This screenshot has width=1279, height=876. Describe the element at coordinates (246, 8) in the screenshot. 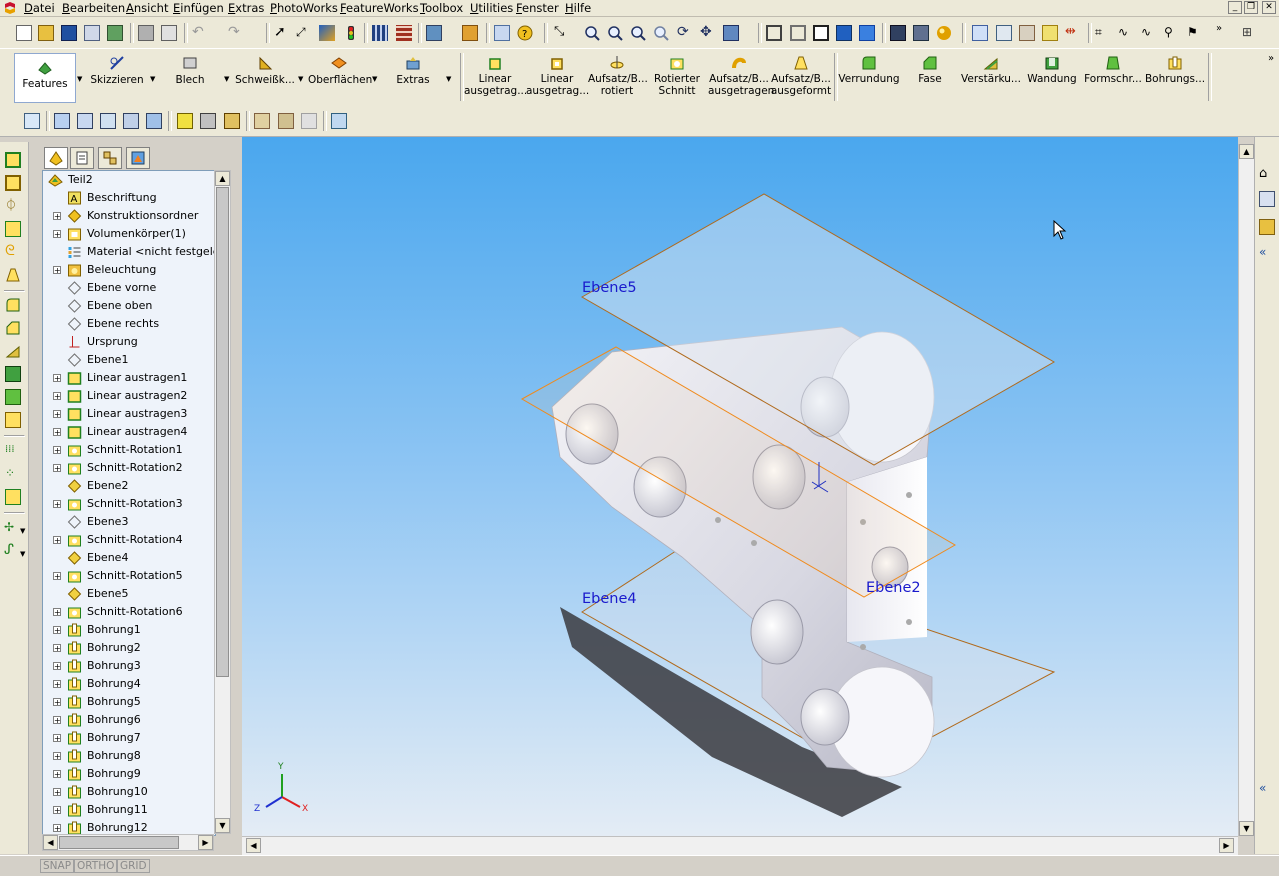

I see `menu-extras: Extras` at that location.